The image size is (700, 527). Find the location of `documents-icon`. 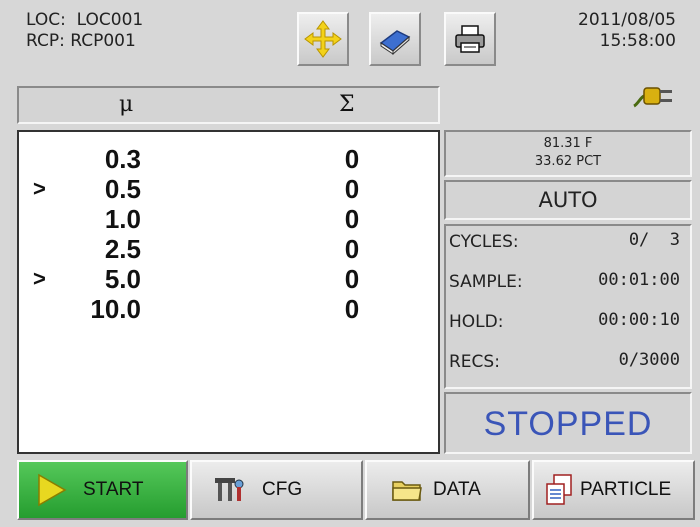

documents-icon is located at coordinates (559, 490).